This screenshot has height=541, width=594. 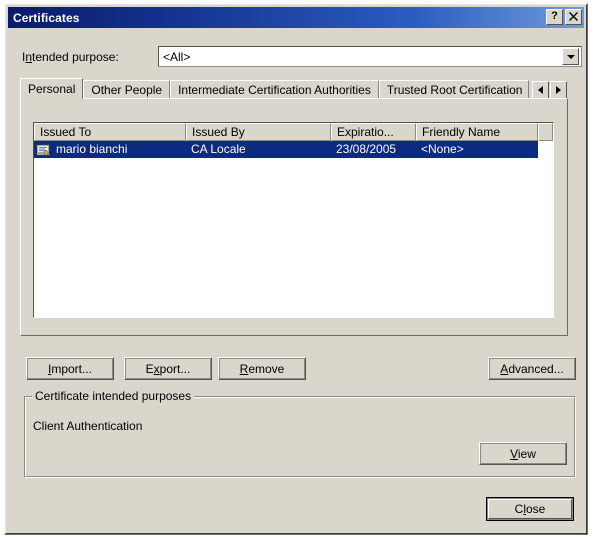 I want to click on column-header-issued-by: Issued By, so click(x=258, y=132).